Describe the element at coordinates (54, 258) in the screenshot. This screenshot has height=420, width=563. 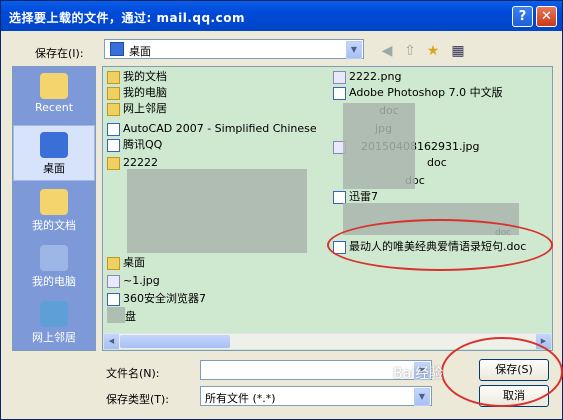
I see `my-computer-icon` at that location.